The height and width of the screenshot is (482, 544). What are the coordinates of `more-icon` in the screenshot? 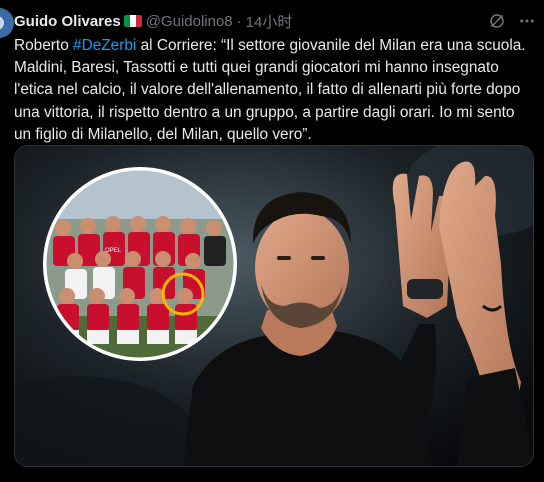 It's located at (527, 21).